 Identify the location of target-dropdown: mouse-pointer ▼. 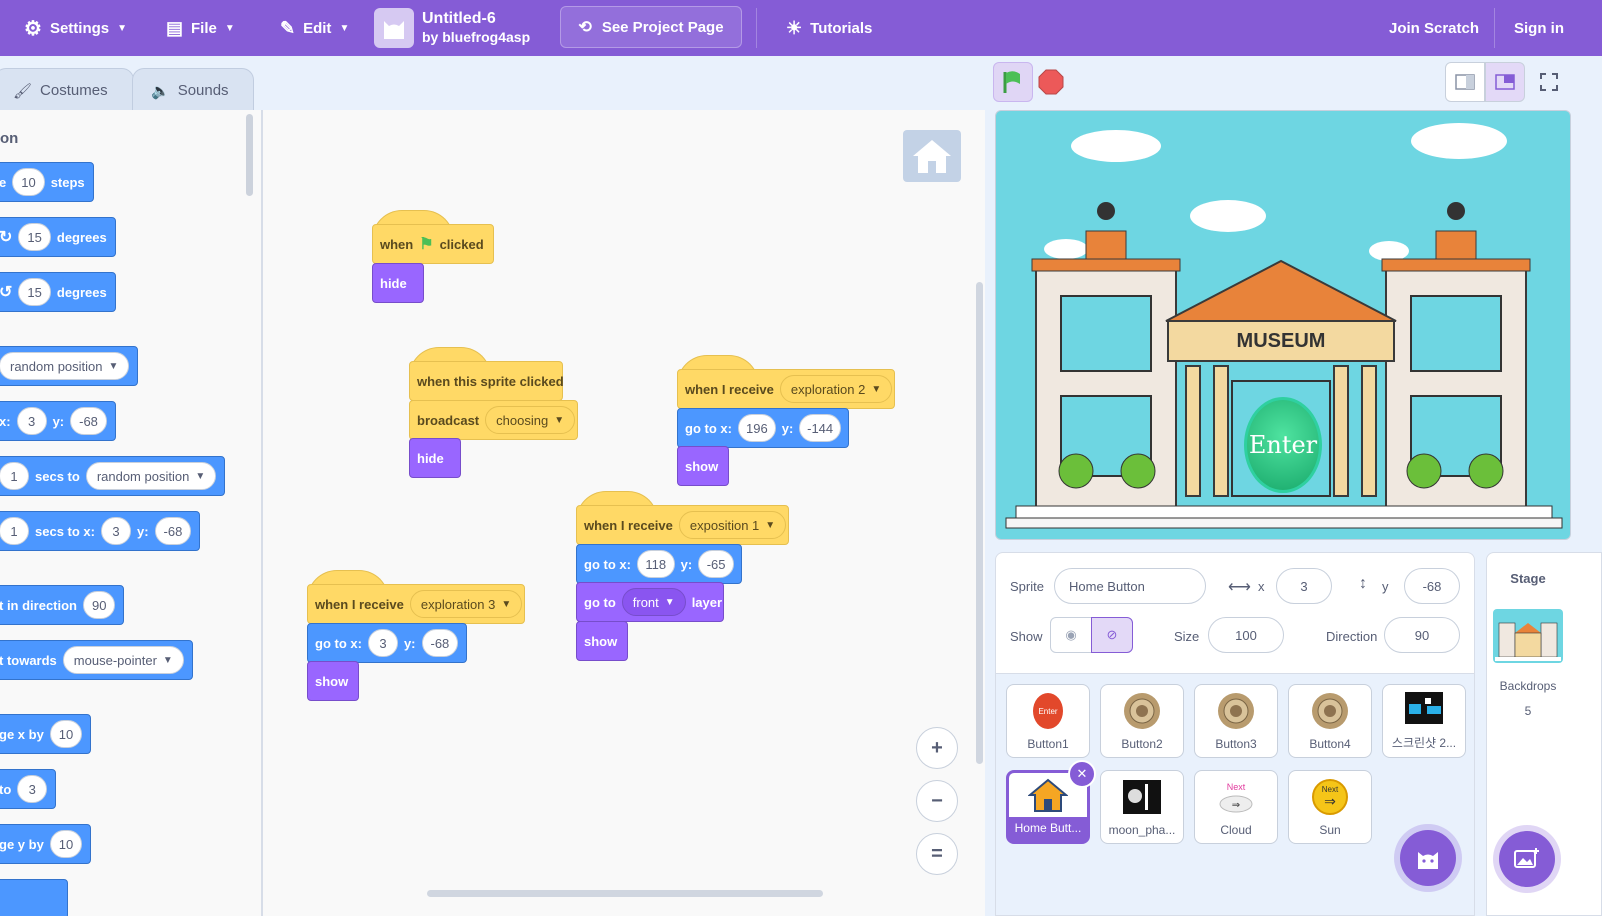
(123, 660).